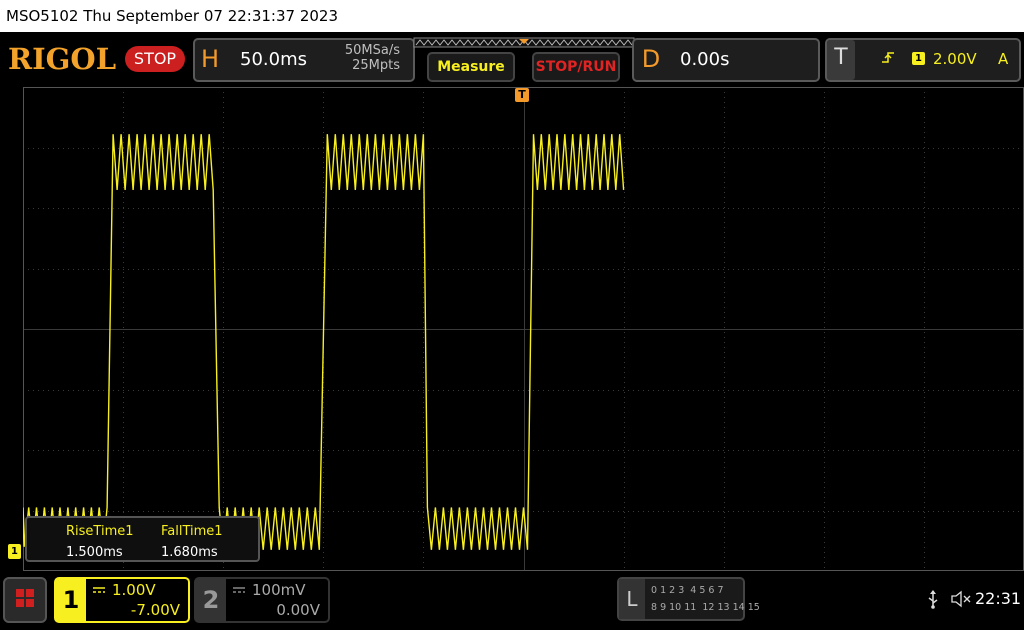  I want to click on speaker-muted-icon, so click(961, 599).